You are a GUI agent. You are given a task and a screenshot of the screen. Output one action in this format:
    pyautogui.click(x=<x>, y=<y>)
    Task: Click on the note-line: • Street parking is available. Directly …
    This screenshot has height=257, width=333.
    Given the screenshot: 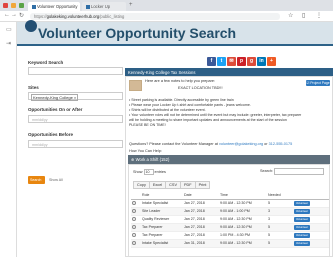 What is the action you would take?
    pyautogui.click(x=181, y=100)
    